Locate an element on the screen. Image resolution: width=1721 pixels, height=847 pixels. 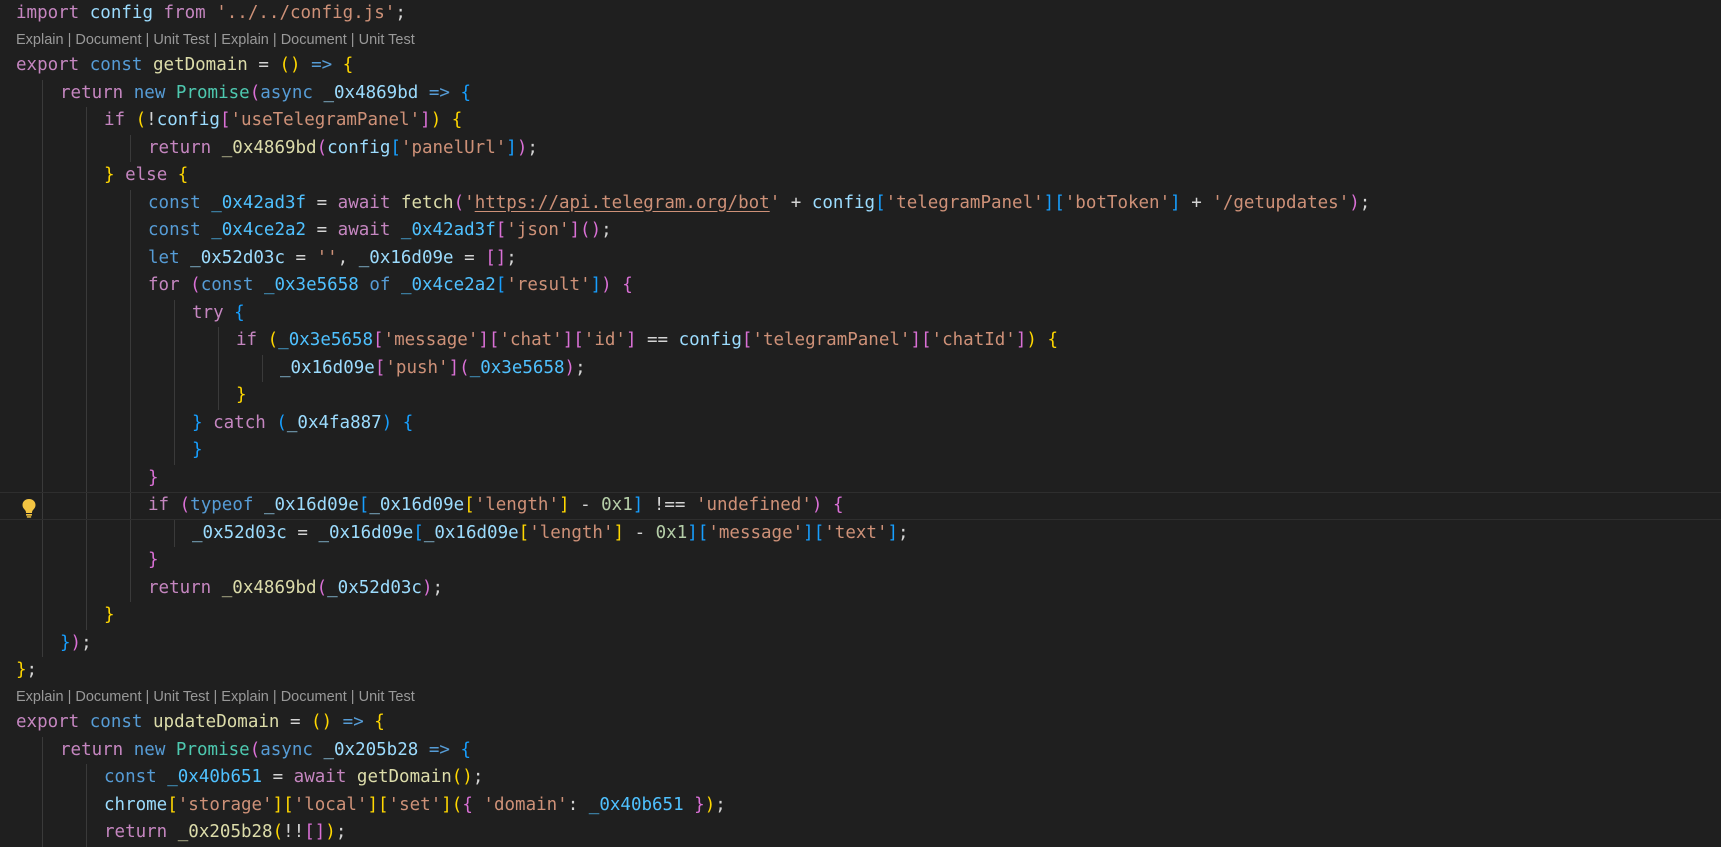
control-keyword-token: export is located at coordinates (48, 722).